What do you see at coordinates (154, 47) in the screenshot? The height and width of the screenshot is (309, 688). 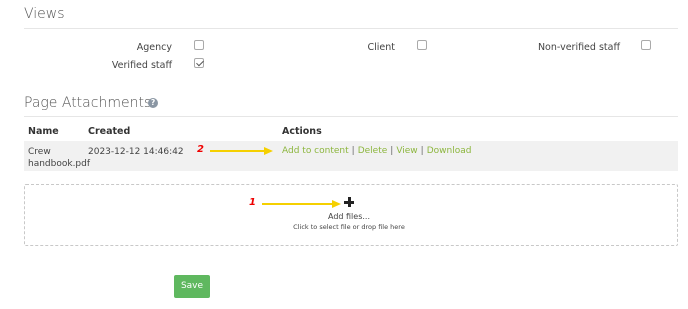 I see `agency-label: Agency` at bounding box center [154, 47].